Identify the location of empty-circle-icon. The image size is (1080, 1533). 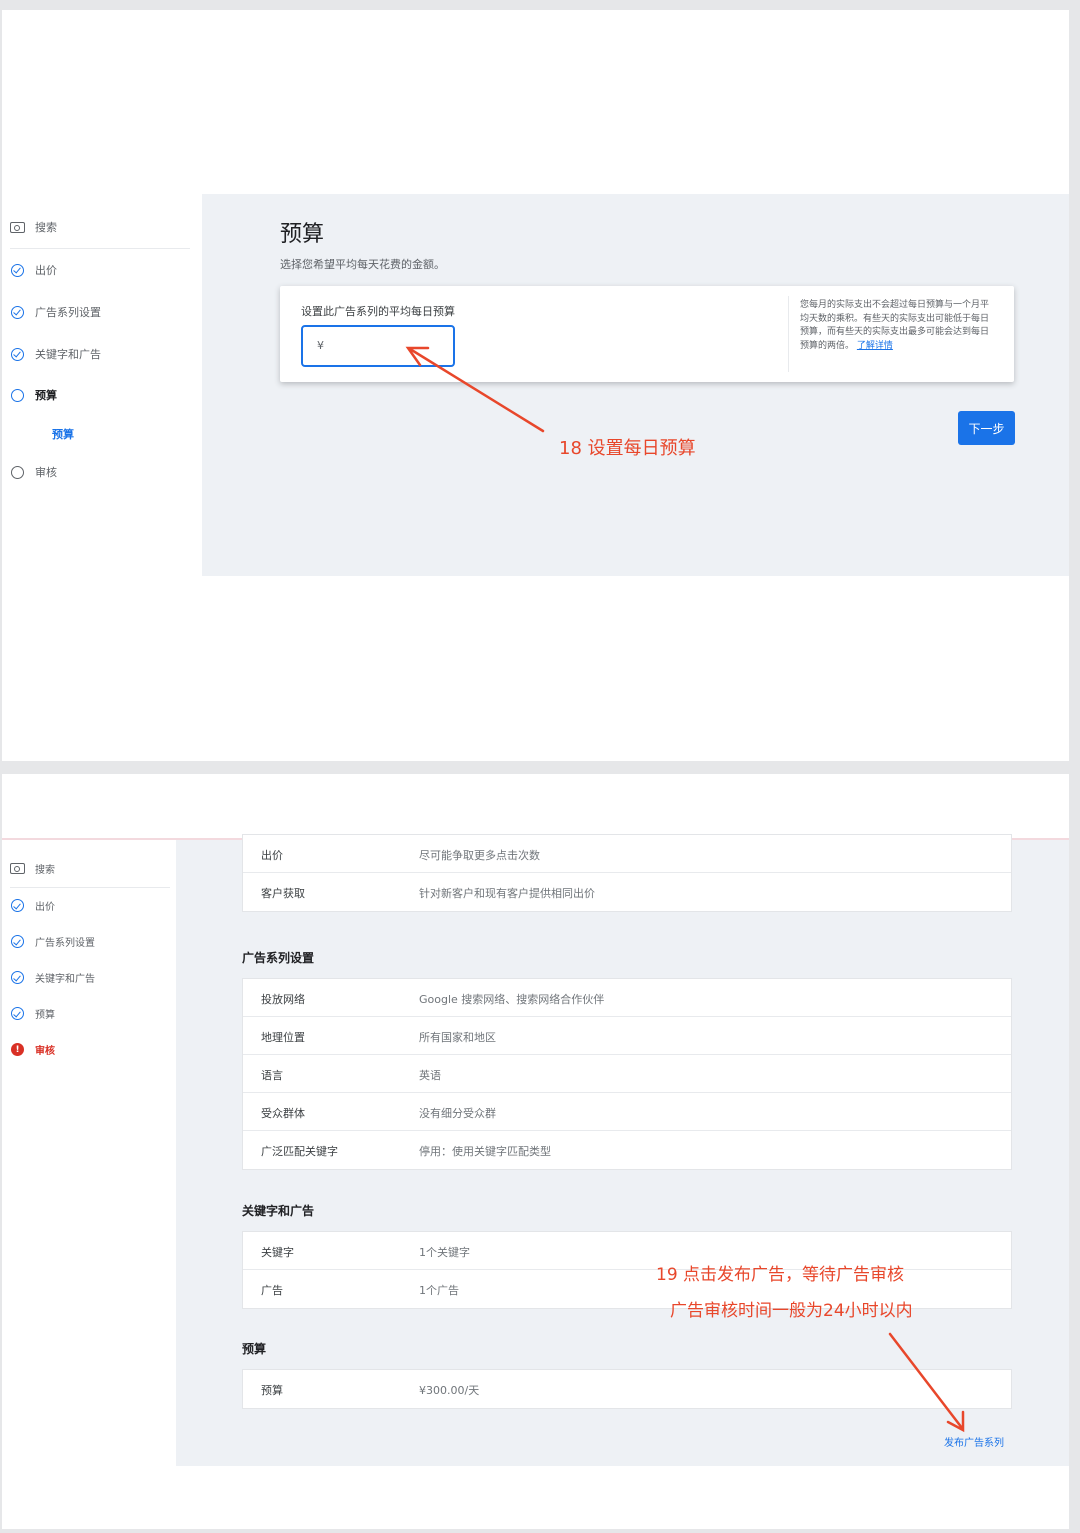
(17, 472).